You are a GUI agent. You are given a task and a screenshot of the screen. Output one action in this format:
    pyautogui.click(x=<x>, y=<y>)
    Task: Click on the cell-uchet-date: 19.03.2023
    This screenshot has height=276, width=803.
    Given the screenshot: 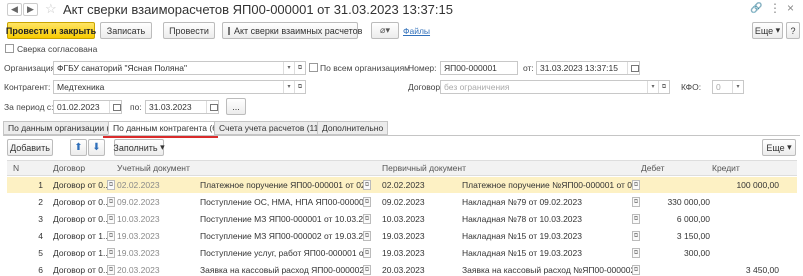 What is the action you would take?
    pyautogui.click(x=138, y=236)
    